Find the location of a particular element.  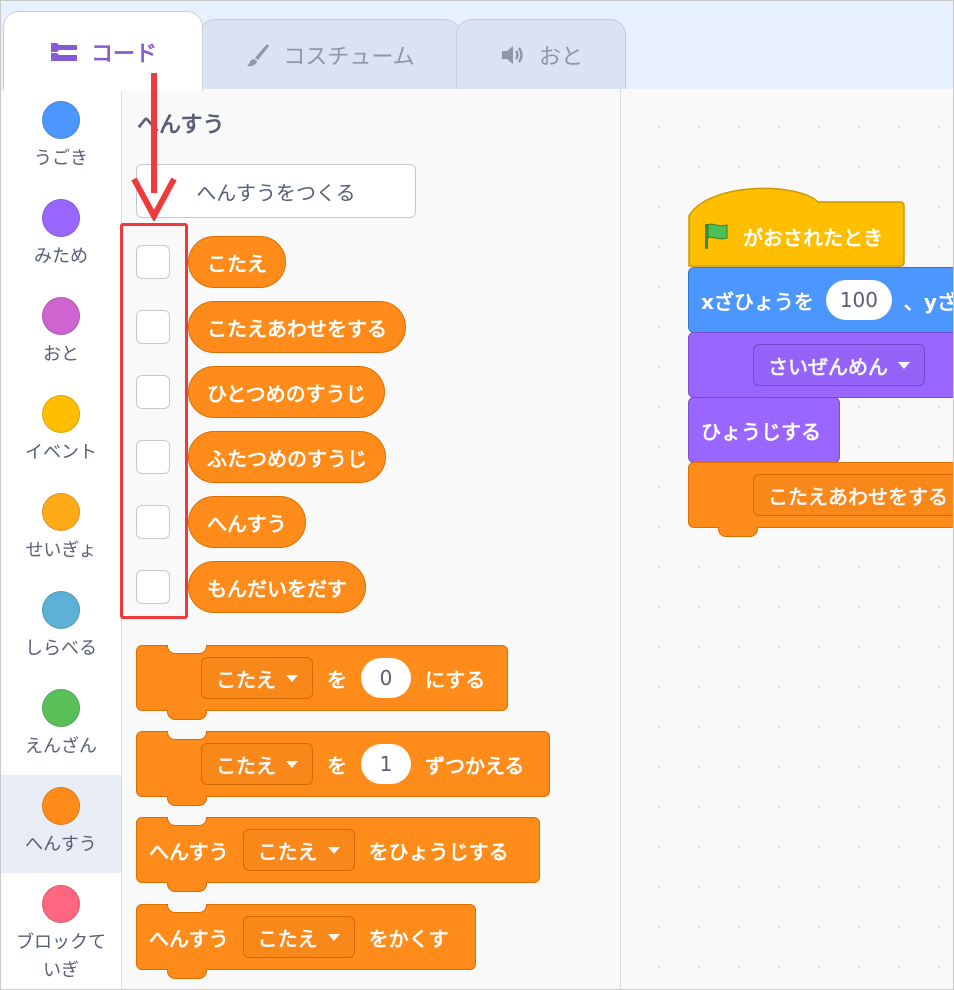

sensing-dot-icon is located at coordinates (61, 610).